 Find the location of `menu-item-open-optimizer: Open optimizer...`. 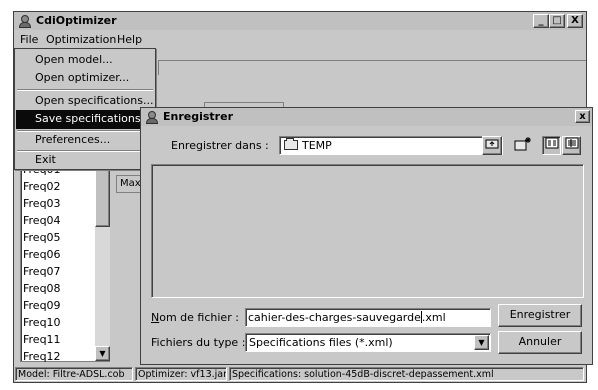

menu-item-open-optimizer: Open optimizer... is located at coordinates (85, 78).